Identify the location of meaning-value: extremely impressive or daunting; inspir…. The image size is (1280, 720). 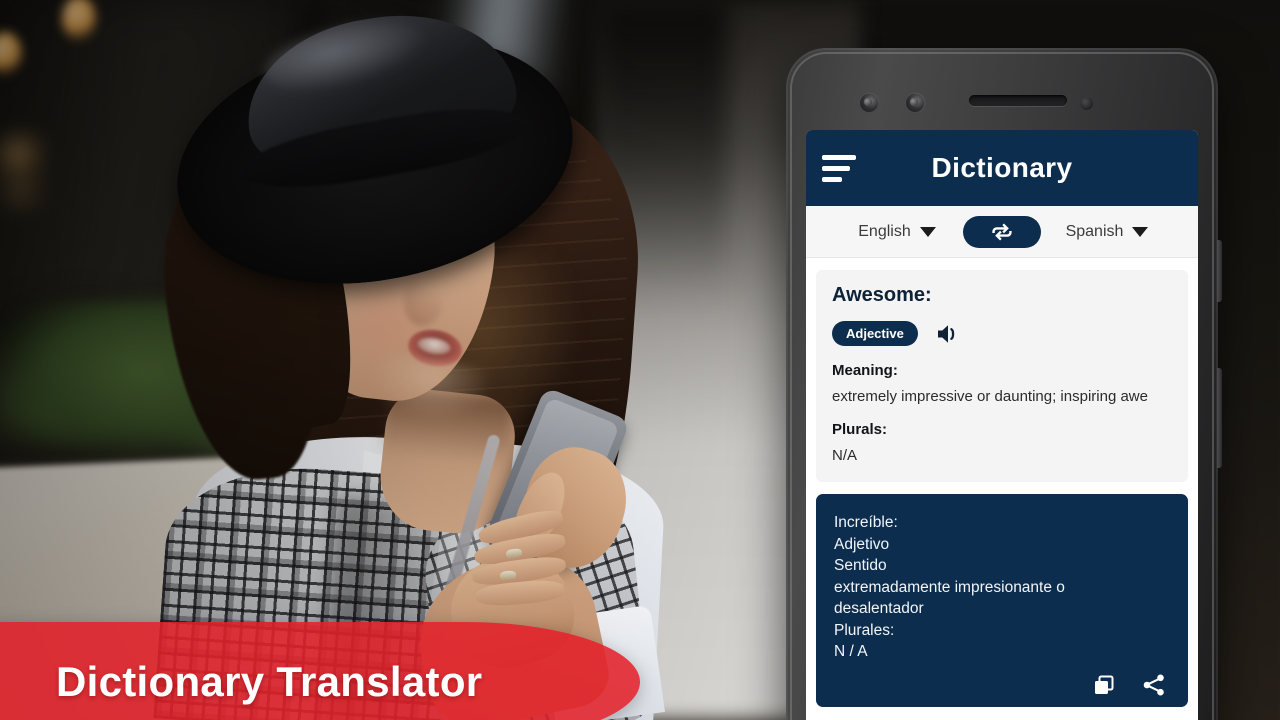
(990, 396).